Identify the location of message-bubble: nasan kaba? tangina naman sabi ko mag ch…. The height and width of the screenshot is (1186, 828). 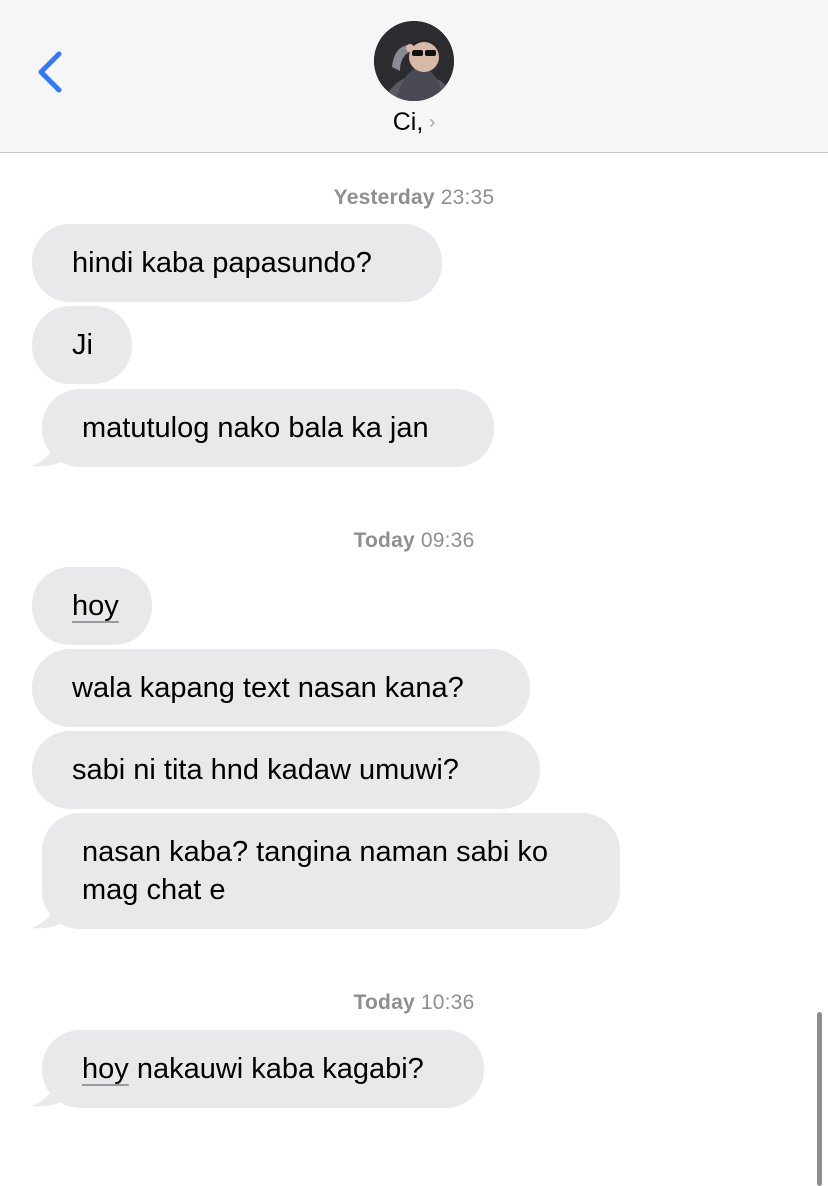
(331, 871).